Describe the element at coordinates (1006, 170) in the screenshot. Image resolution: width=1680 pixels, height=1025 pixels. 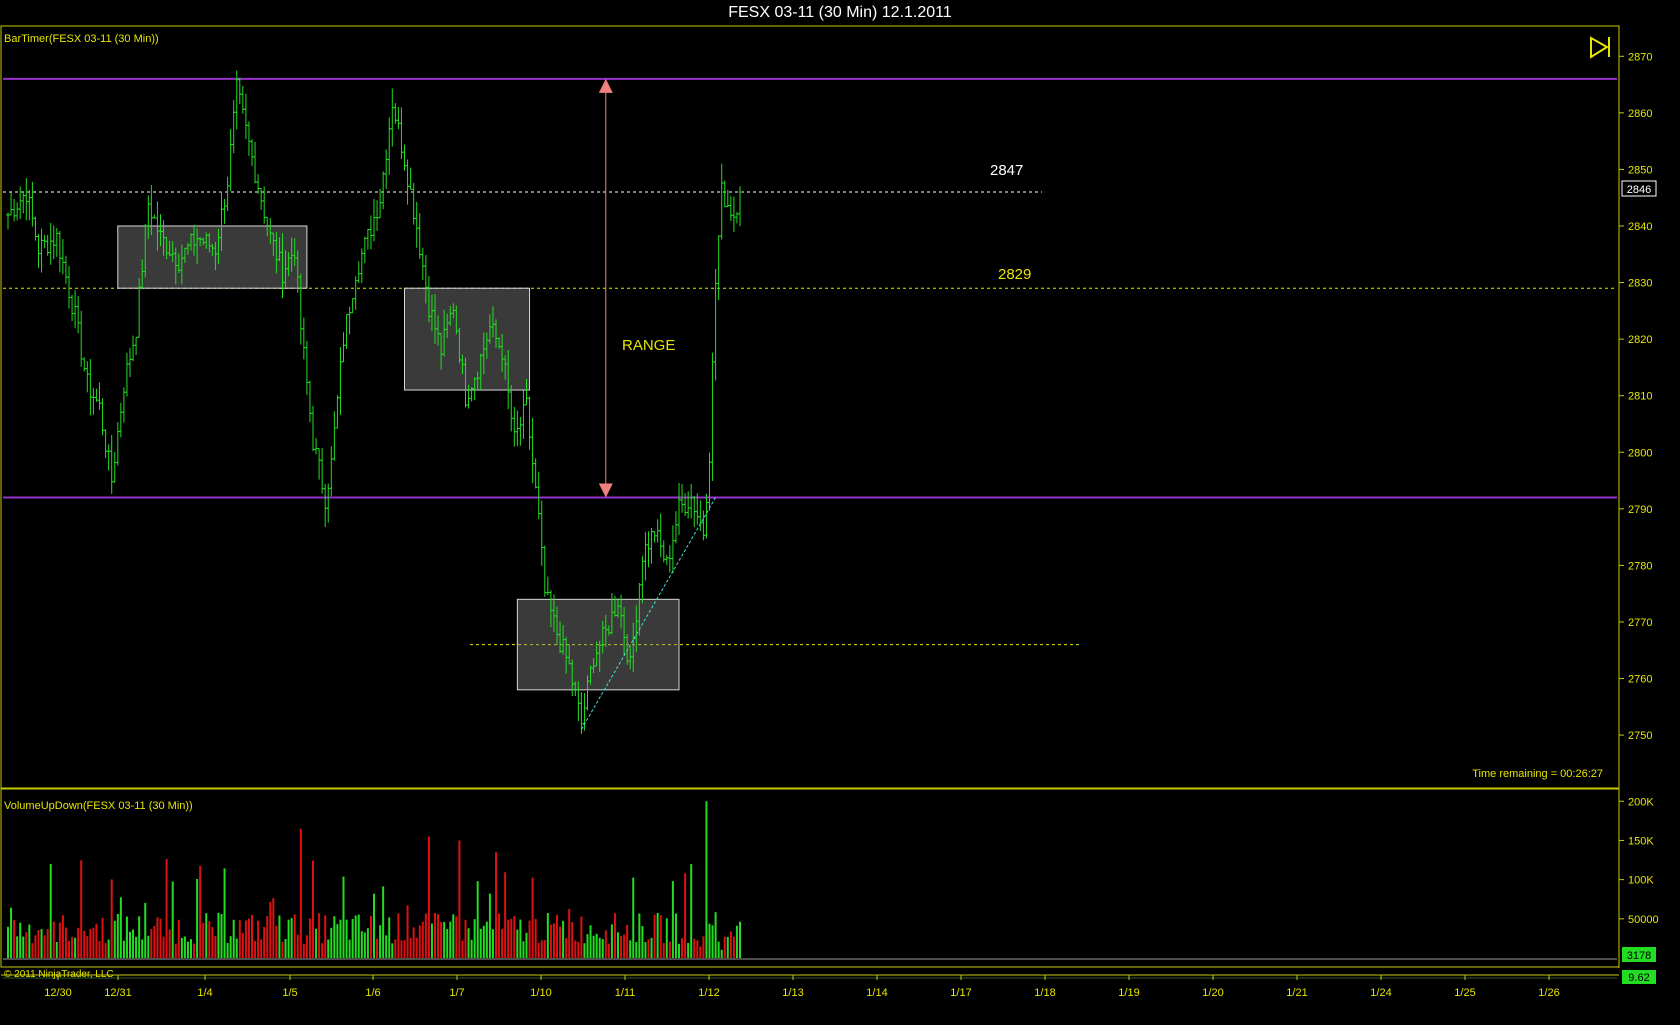
I see `level-high-label: 2847` at that location.